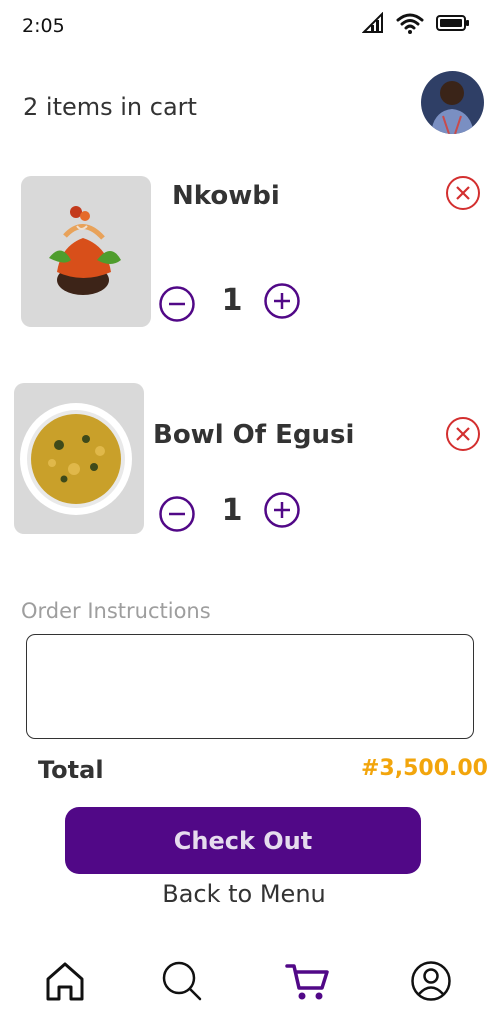 The height and width of the screenshot is (1020, 500). What do you see at coordinates (243, 840) in the screenshot?
I see `checkout-button: Check Out` at bounding box center [243, 840].